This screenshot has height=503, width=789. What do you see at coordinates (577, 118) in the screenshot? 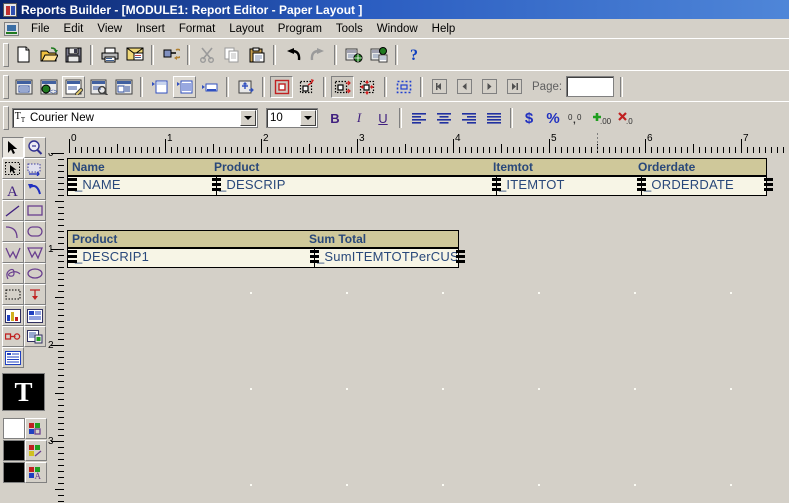
I see `comma-format-icon: 0 , 0` at bounding box center [577, 118].